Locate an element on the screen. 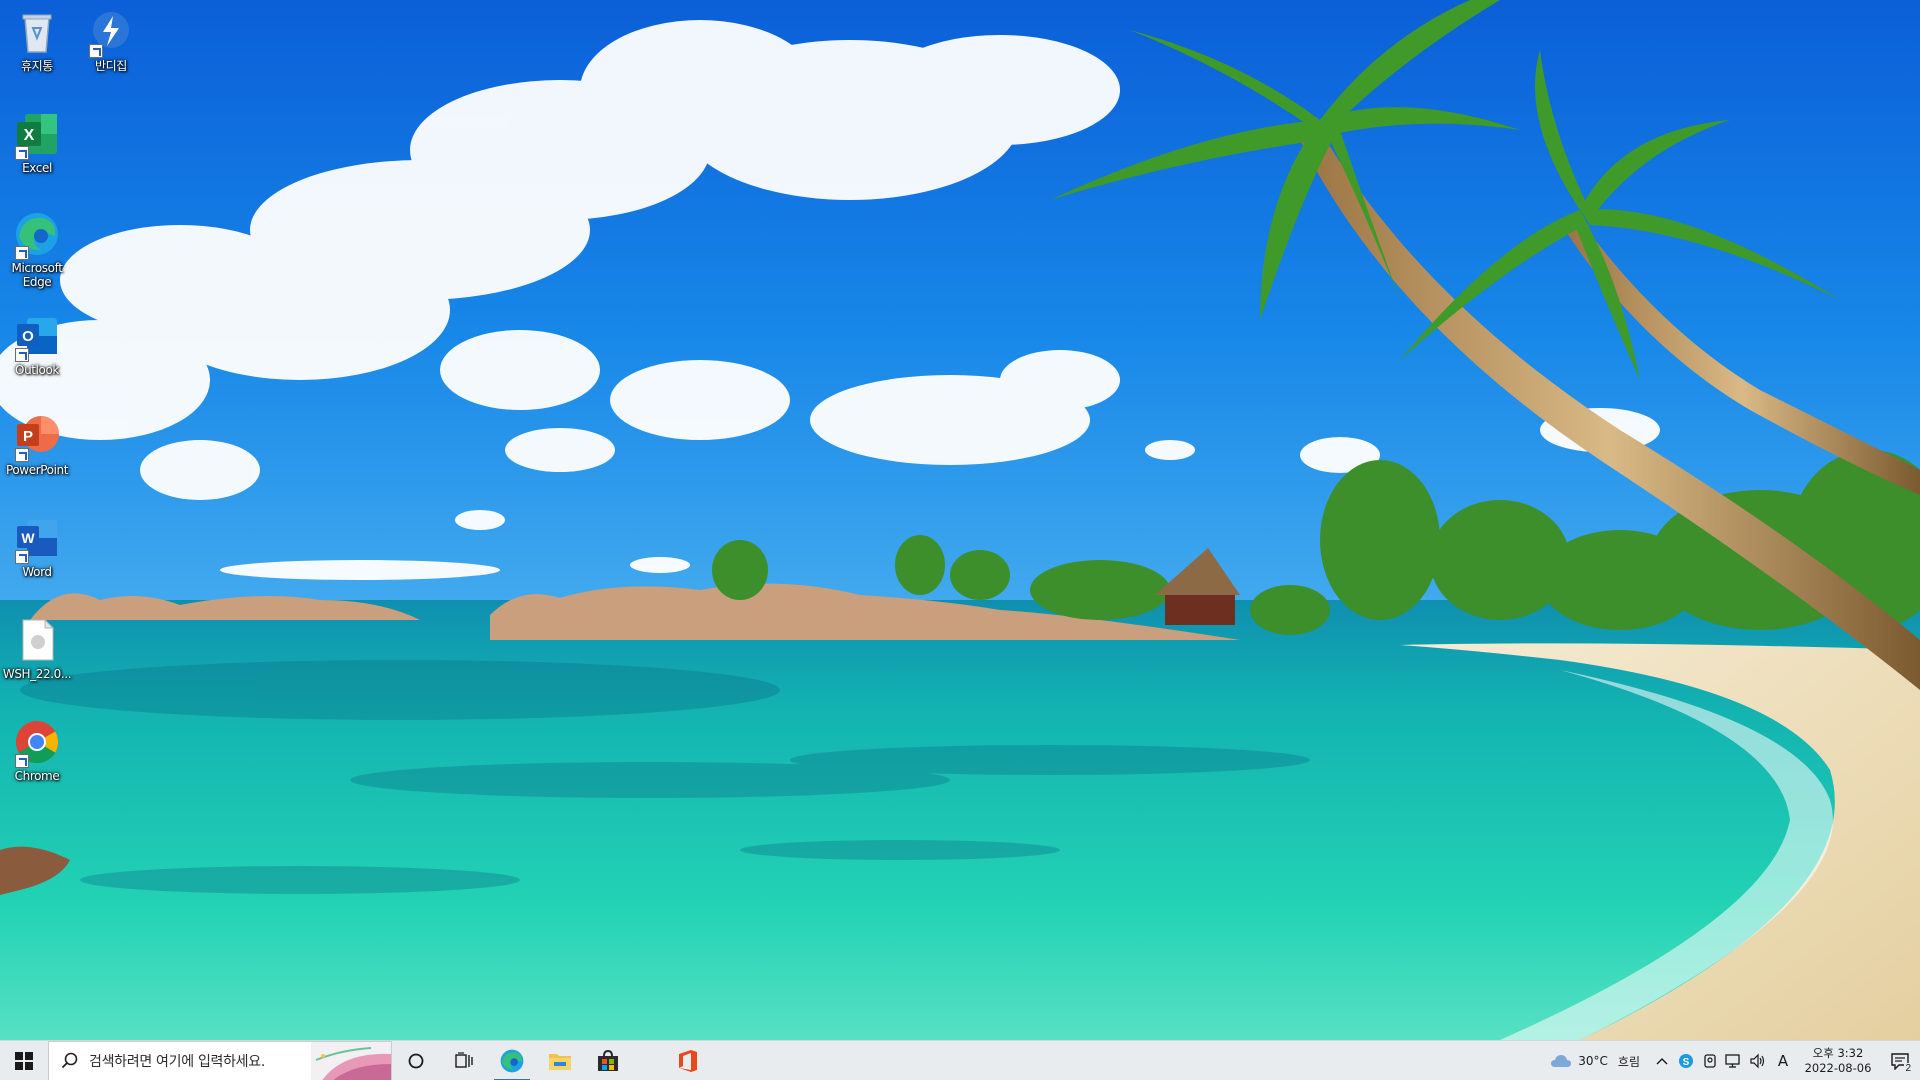  action-center-button: 2 is located at coordinates (1900, 1060).